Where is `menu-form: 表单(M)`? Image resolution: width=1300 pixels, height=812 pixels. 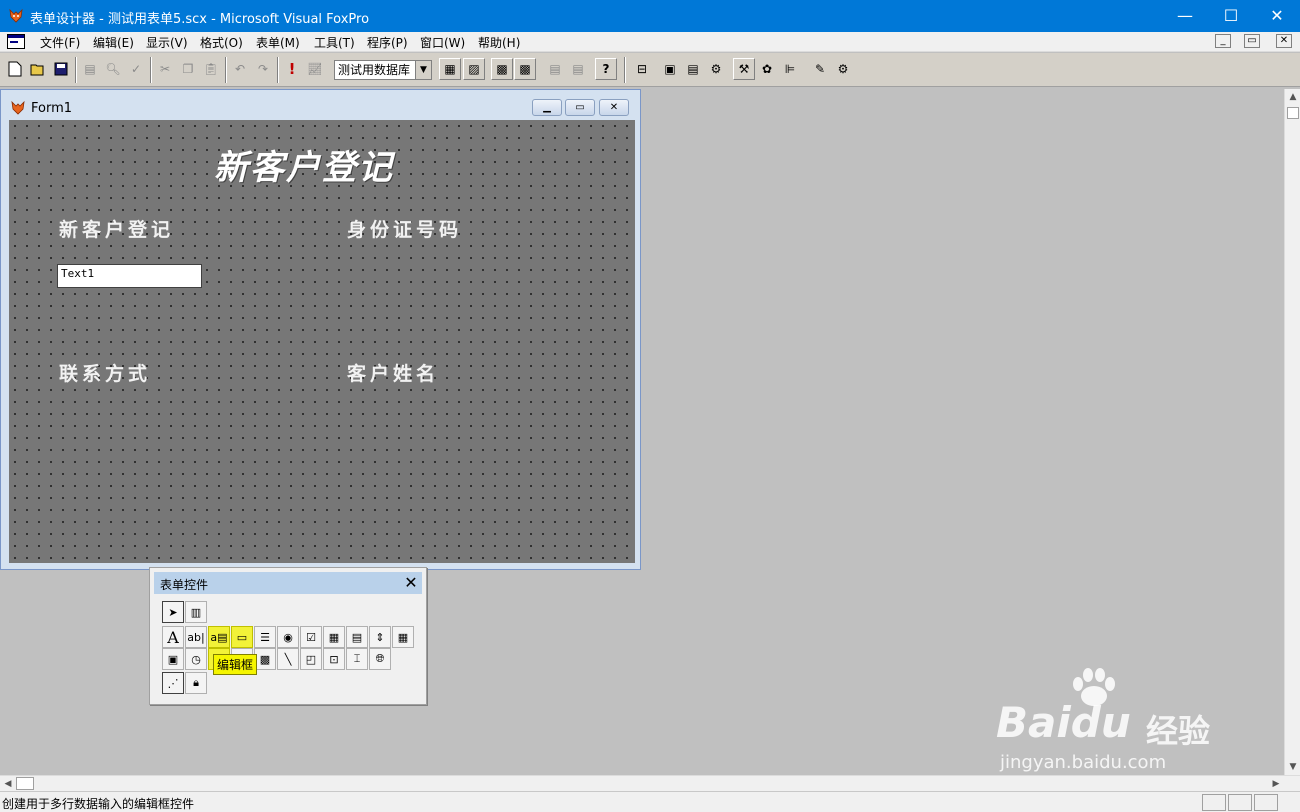
menu-form: 表单(M) is located at coordinates (278, 42).